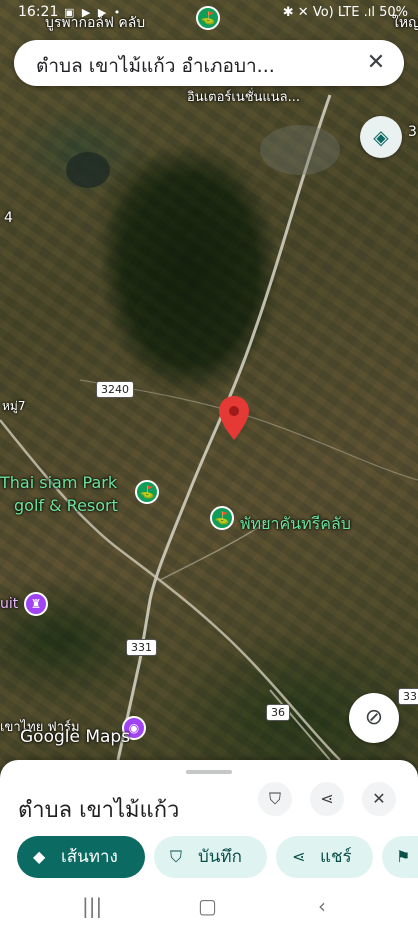 The height and width of the screenshot is (931, 418). I want to click on home-icon: ▢, so click(207, 906).